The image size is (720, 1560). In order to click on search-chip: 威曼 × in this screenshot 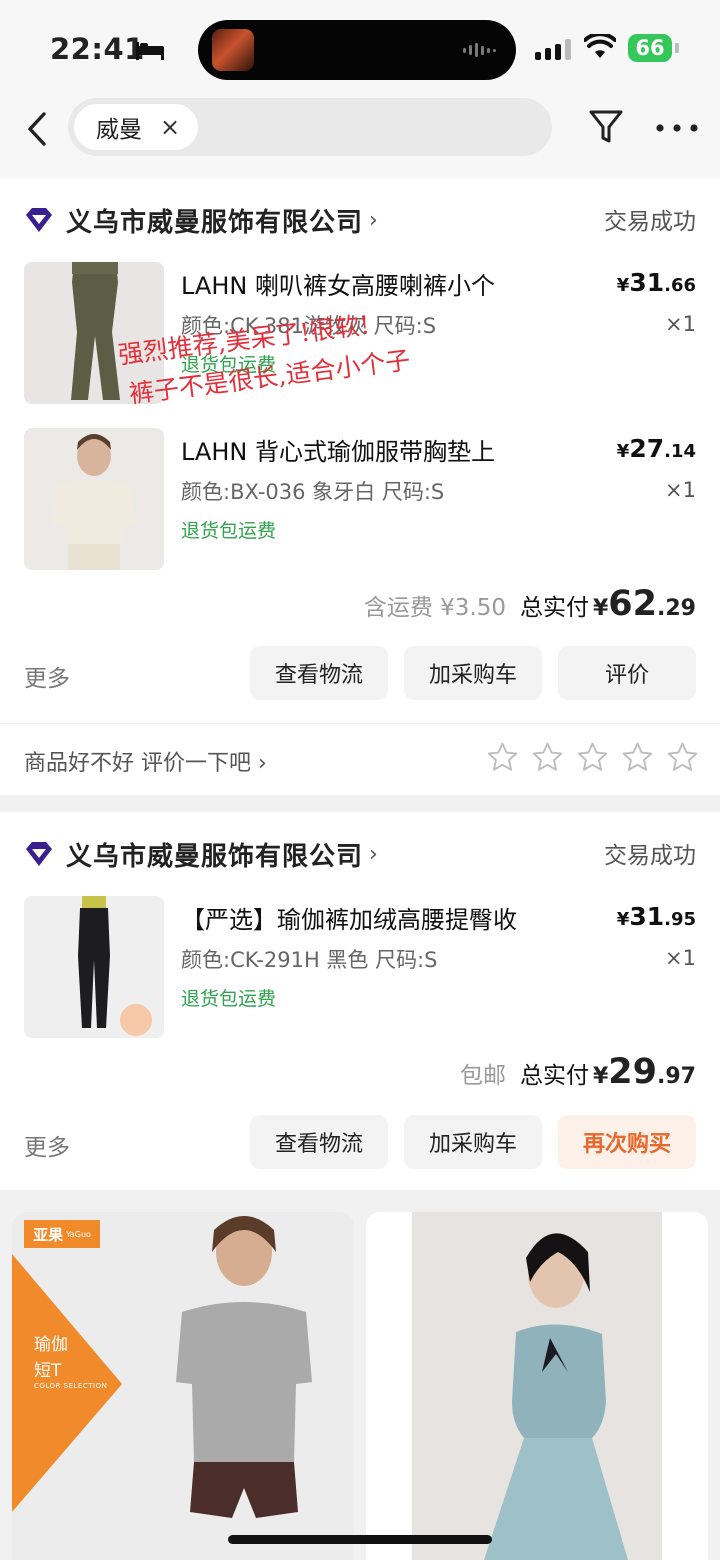, I will do `click(136, 127)`.